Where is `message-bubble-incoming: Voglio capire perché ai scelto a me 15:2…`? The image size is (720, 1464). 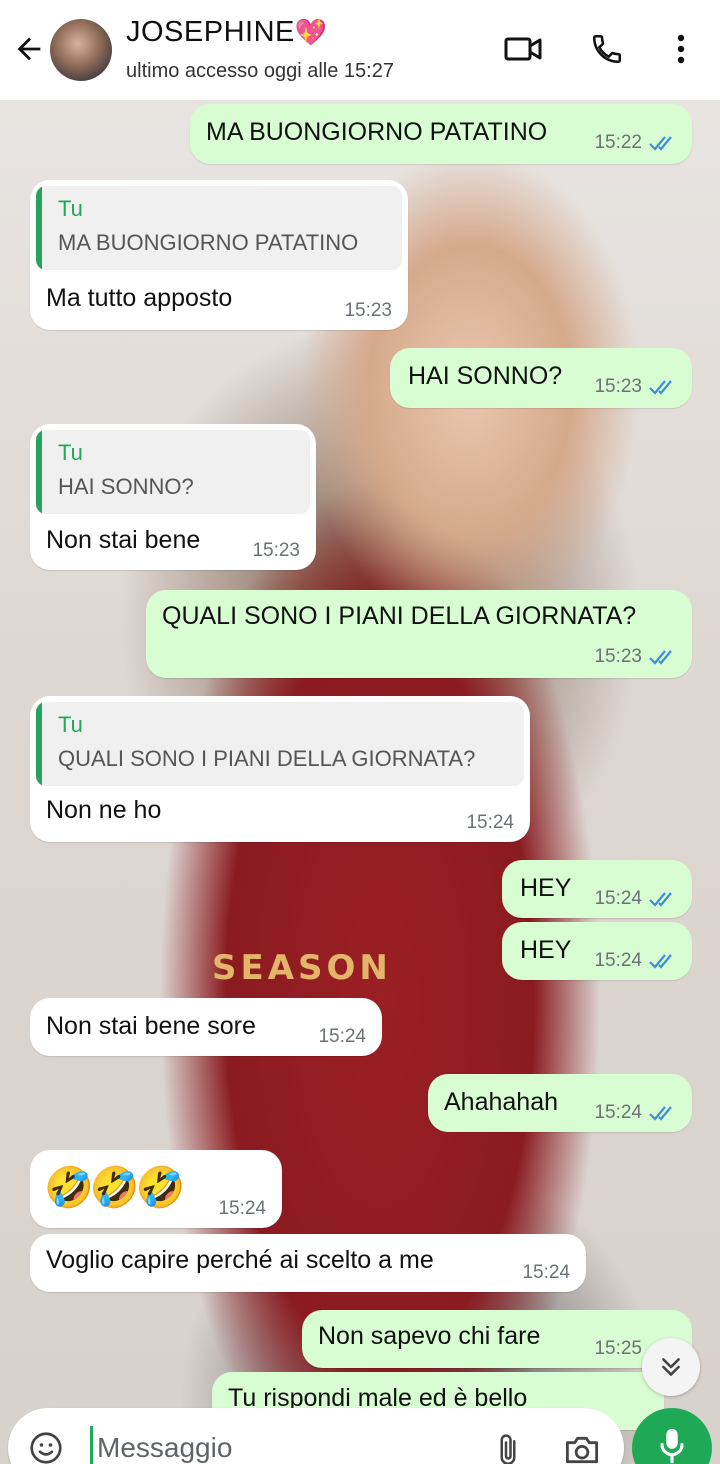 message-bubble-incoming: Voglio capire perché ai scelto a me 15:2… is located at coordinates (308, 1263).